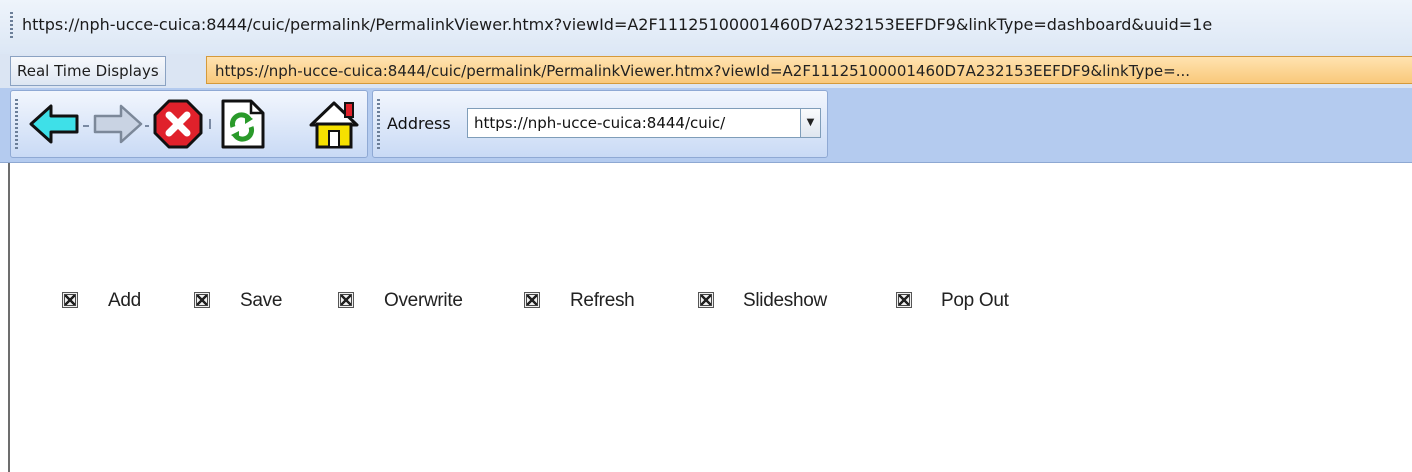 The image size is (1412, 472). I want to click on address-dropdown-button: ▼, so click(811, 123).